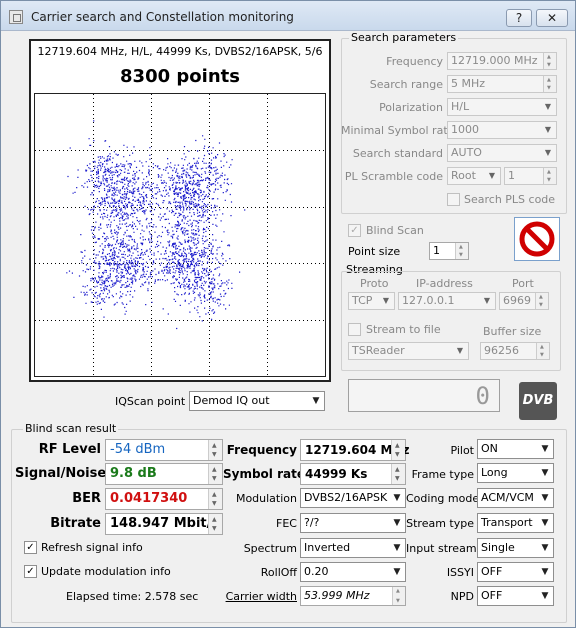 This screenshot has height=628, width=576. I want to click on npd-select: OFF ▼, so click(515, 596).